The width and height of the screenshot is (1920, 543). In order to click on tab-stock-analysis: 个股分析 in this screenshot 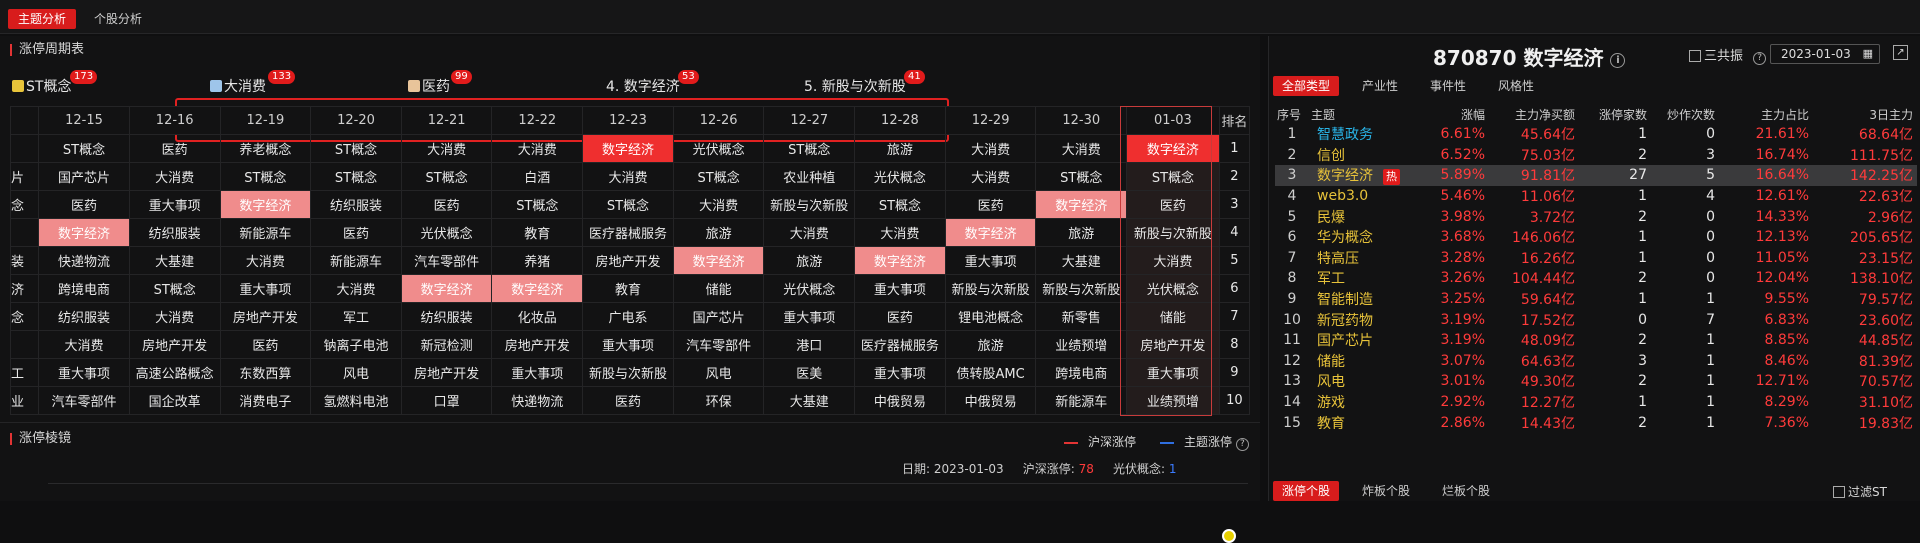, I will do `click(118, 19)`.